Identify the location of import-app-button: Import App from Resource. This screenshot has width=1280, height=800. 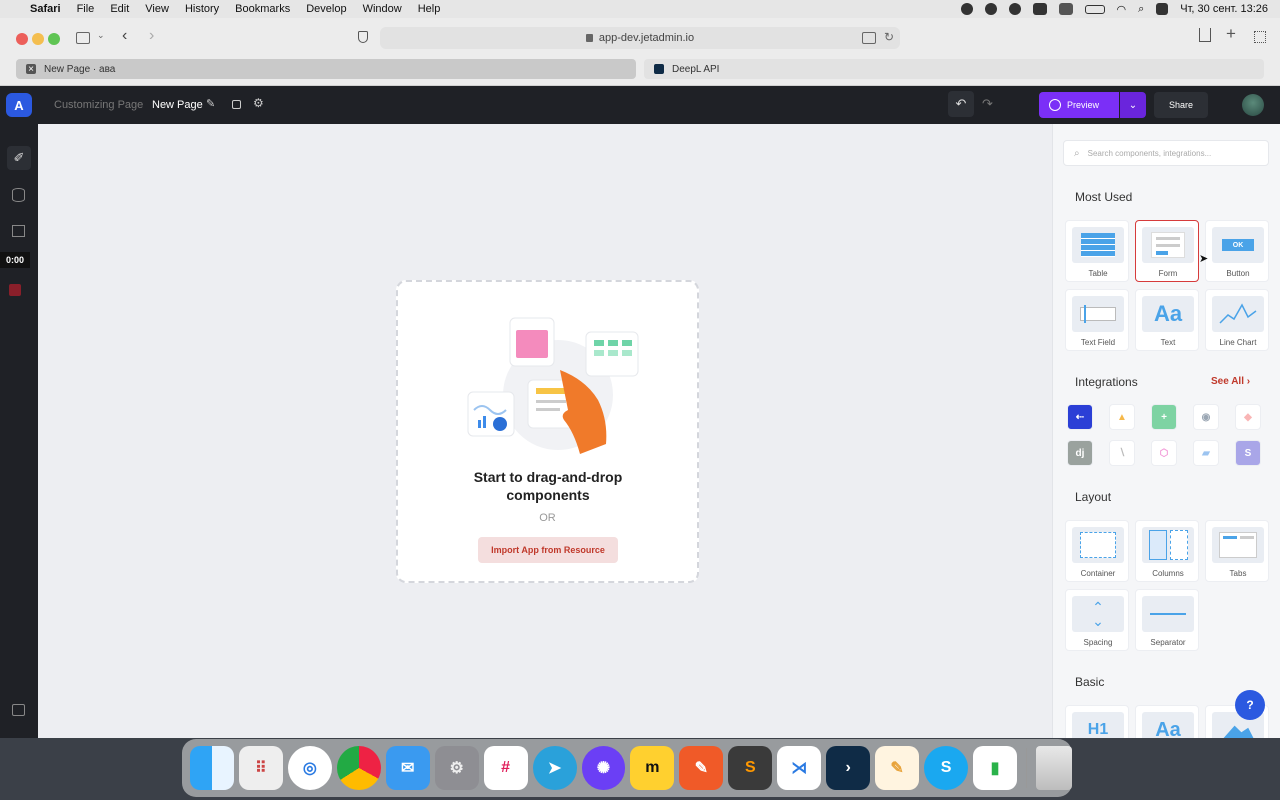
(548, 550).